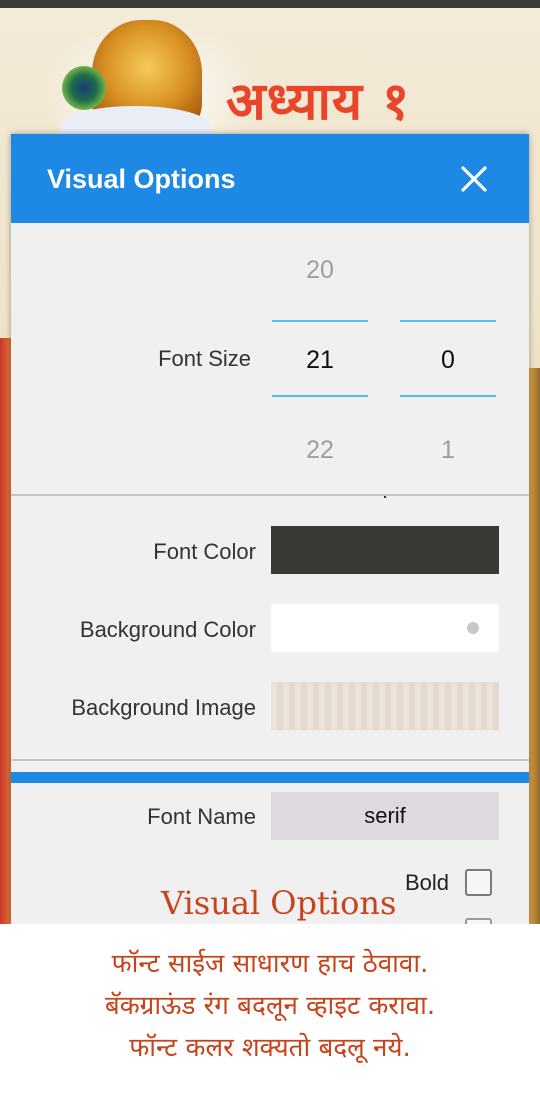 Image resolution: width=540 pixels, height=1107 pixels. What do you see at coordinates (141, 179) in the screenshot?
I see `dialog-title: Visual Options` at bounding box center [141, 179].